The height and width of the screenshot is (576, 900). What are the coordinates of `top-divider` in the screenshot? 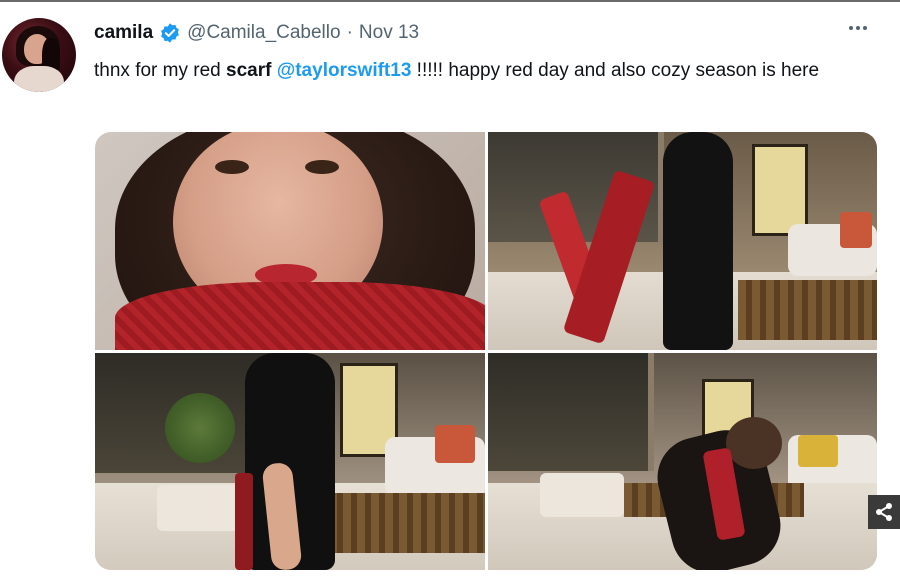 It's located at (450, 1).